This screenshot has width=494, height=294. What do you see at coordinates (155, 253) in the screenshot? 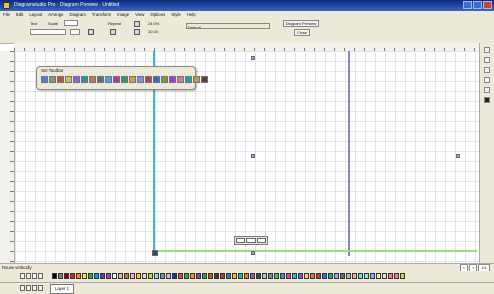
I see `anchor-point` at bounding box center [155, 253].